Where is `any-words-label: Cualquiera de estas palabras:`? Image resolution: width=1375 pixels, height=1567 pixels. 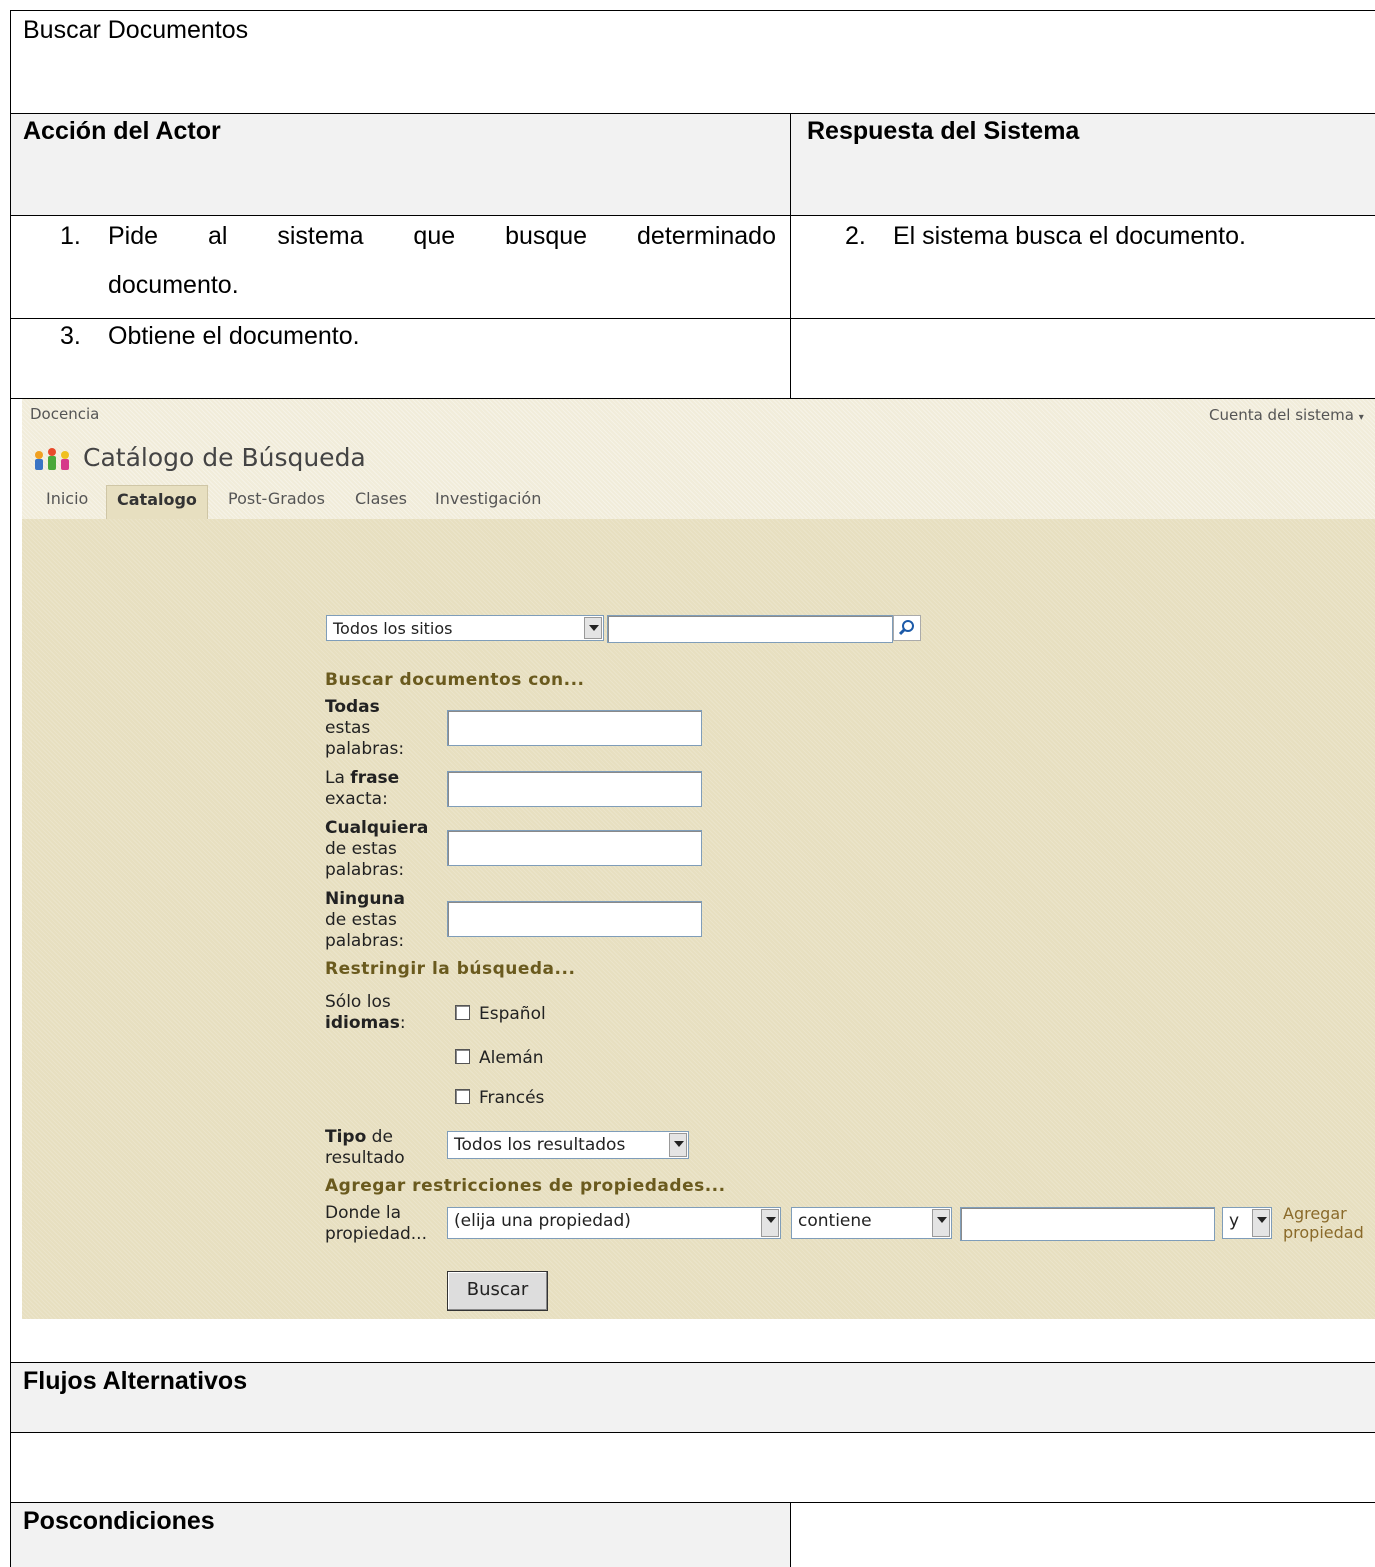 any-words-label: Cualquiera de estas palabras: is located at coordinates (376, 849).